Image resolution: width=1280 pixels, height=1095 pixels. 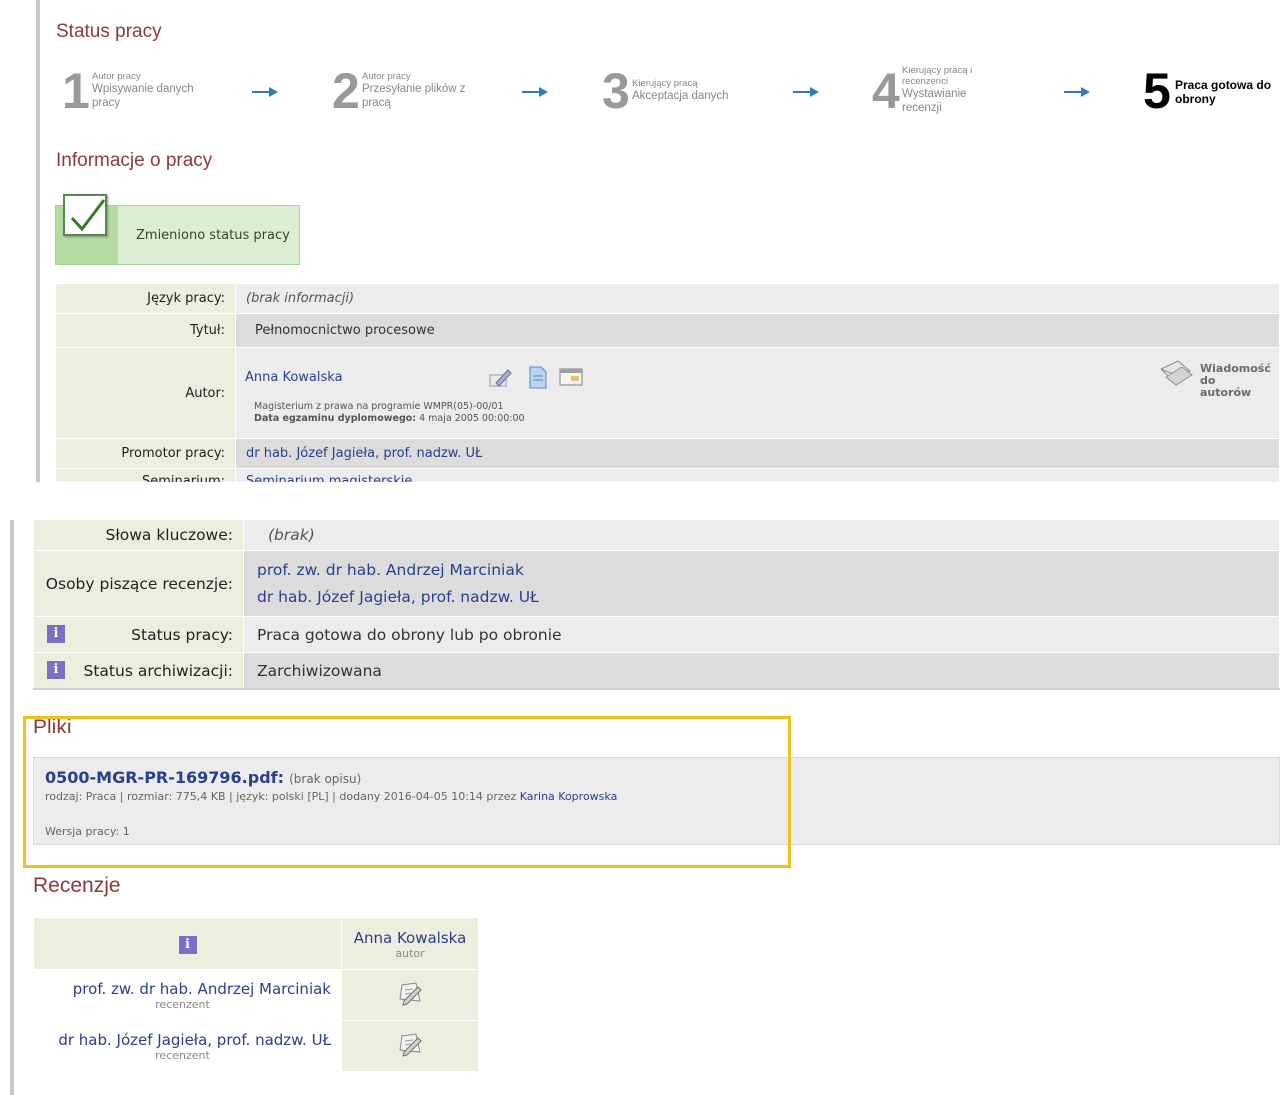 I want to click on row-seminarium: Seminarium: Seminarium magisterskie, so click(x=667, y=475).